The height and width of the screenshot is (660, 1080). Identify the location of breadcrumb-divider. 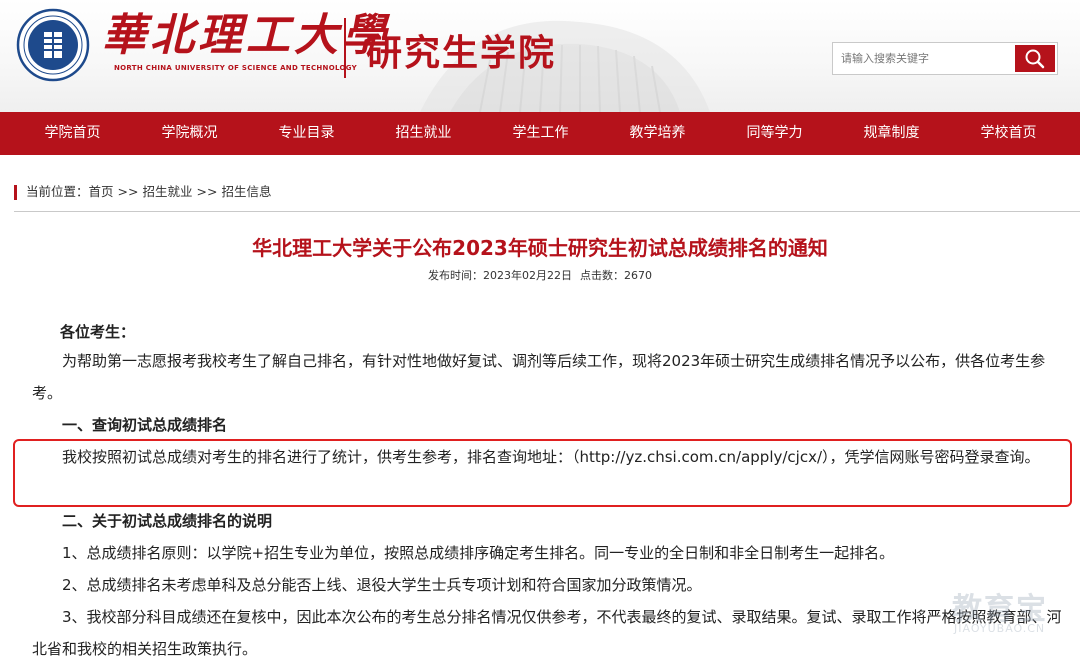
(547, 211).